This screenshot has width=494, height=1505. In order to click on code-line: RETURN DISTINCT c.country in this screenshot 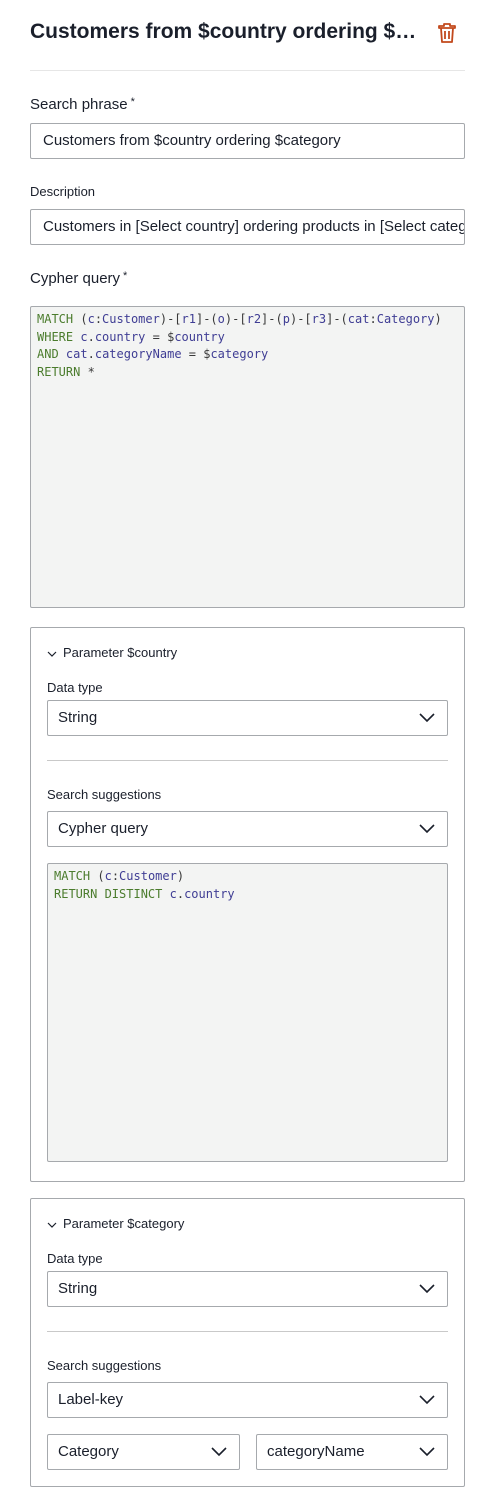, I will do `click(247, 895)`.